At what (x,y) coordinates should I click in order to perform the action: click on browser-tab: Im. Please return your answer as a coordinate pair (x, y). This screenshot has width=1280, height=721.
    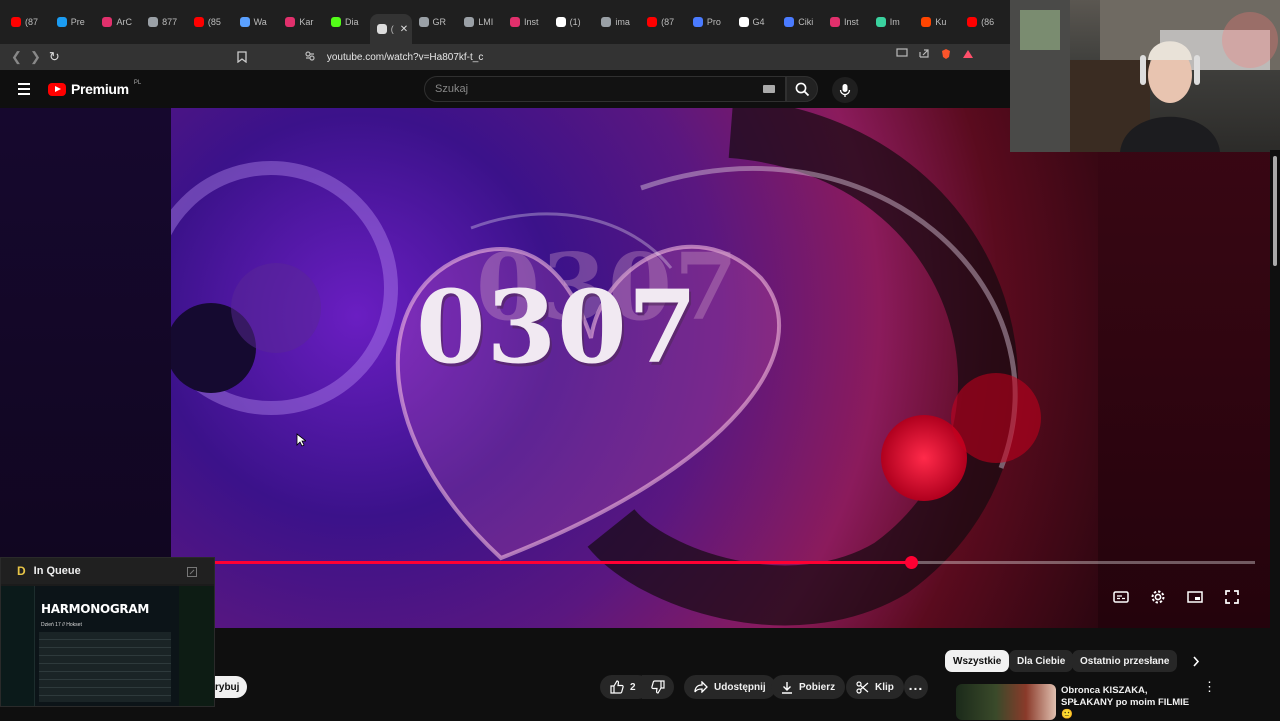
    Looking at the image, I should click on (892, 22).